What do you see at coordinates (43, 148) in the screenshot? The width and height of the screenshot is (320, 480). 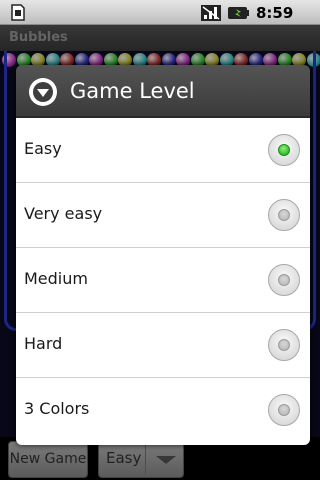 I see `option-label: Easy` at bounding box center [43, 148].